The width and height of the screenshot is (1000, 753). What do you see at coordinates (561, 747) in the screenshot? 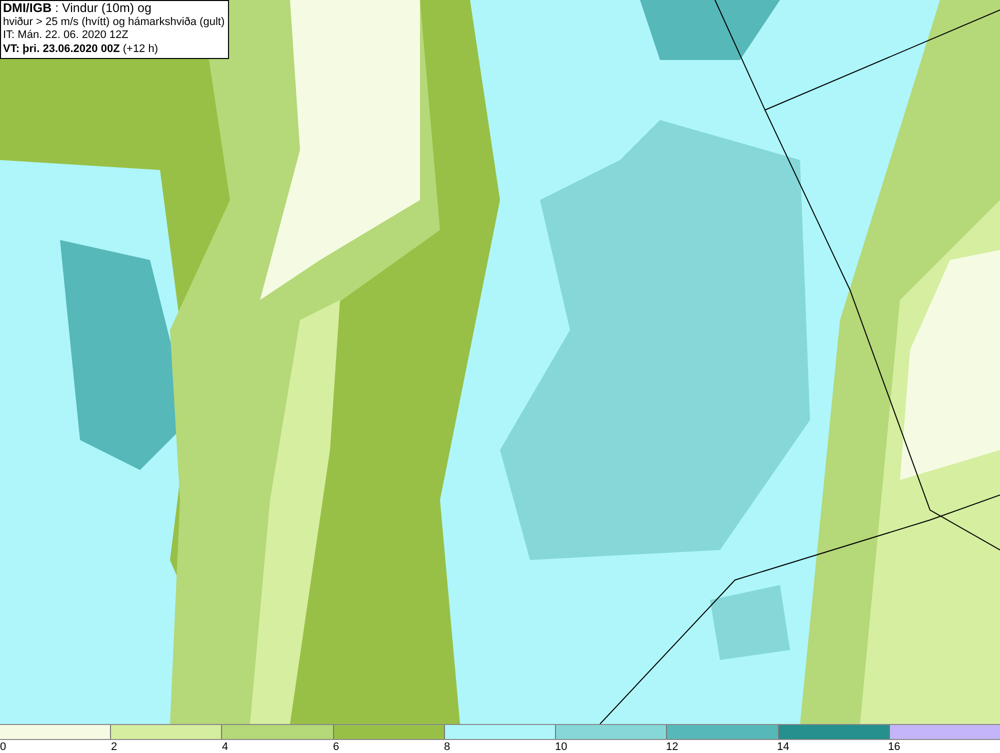
I see `legend-label: 10` at bounding box center [561, 747].